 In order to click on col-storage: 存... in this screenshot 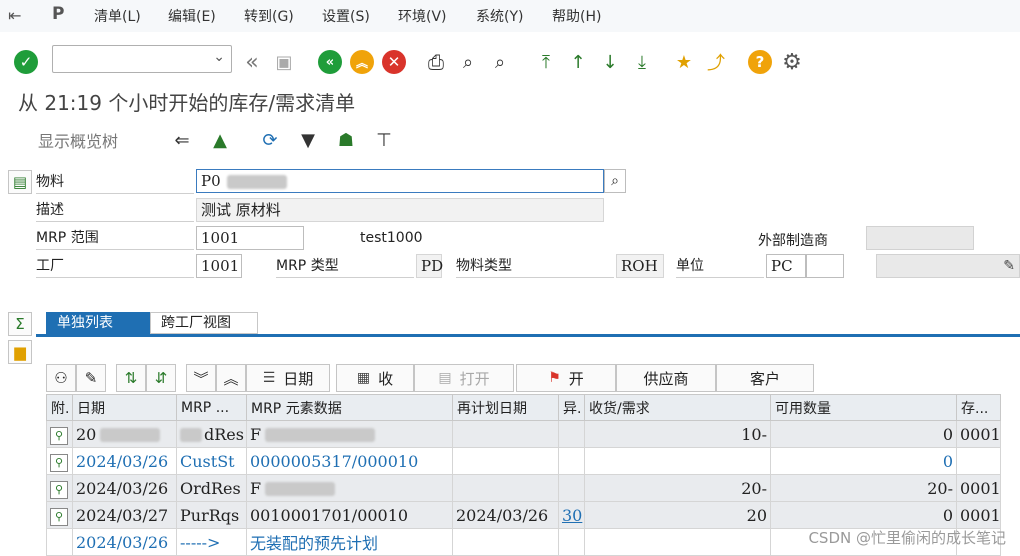, I will do `click(978, 407)`.